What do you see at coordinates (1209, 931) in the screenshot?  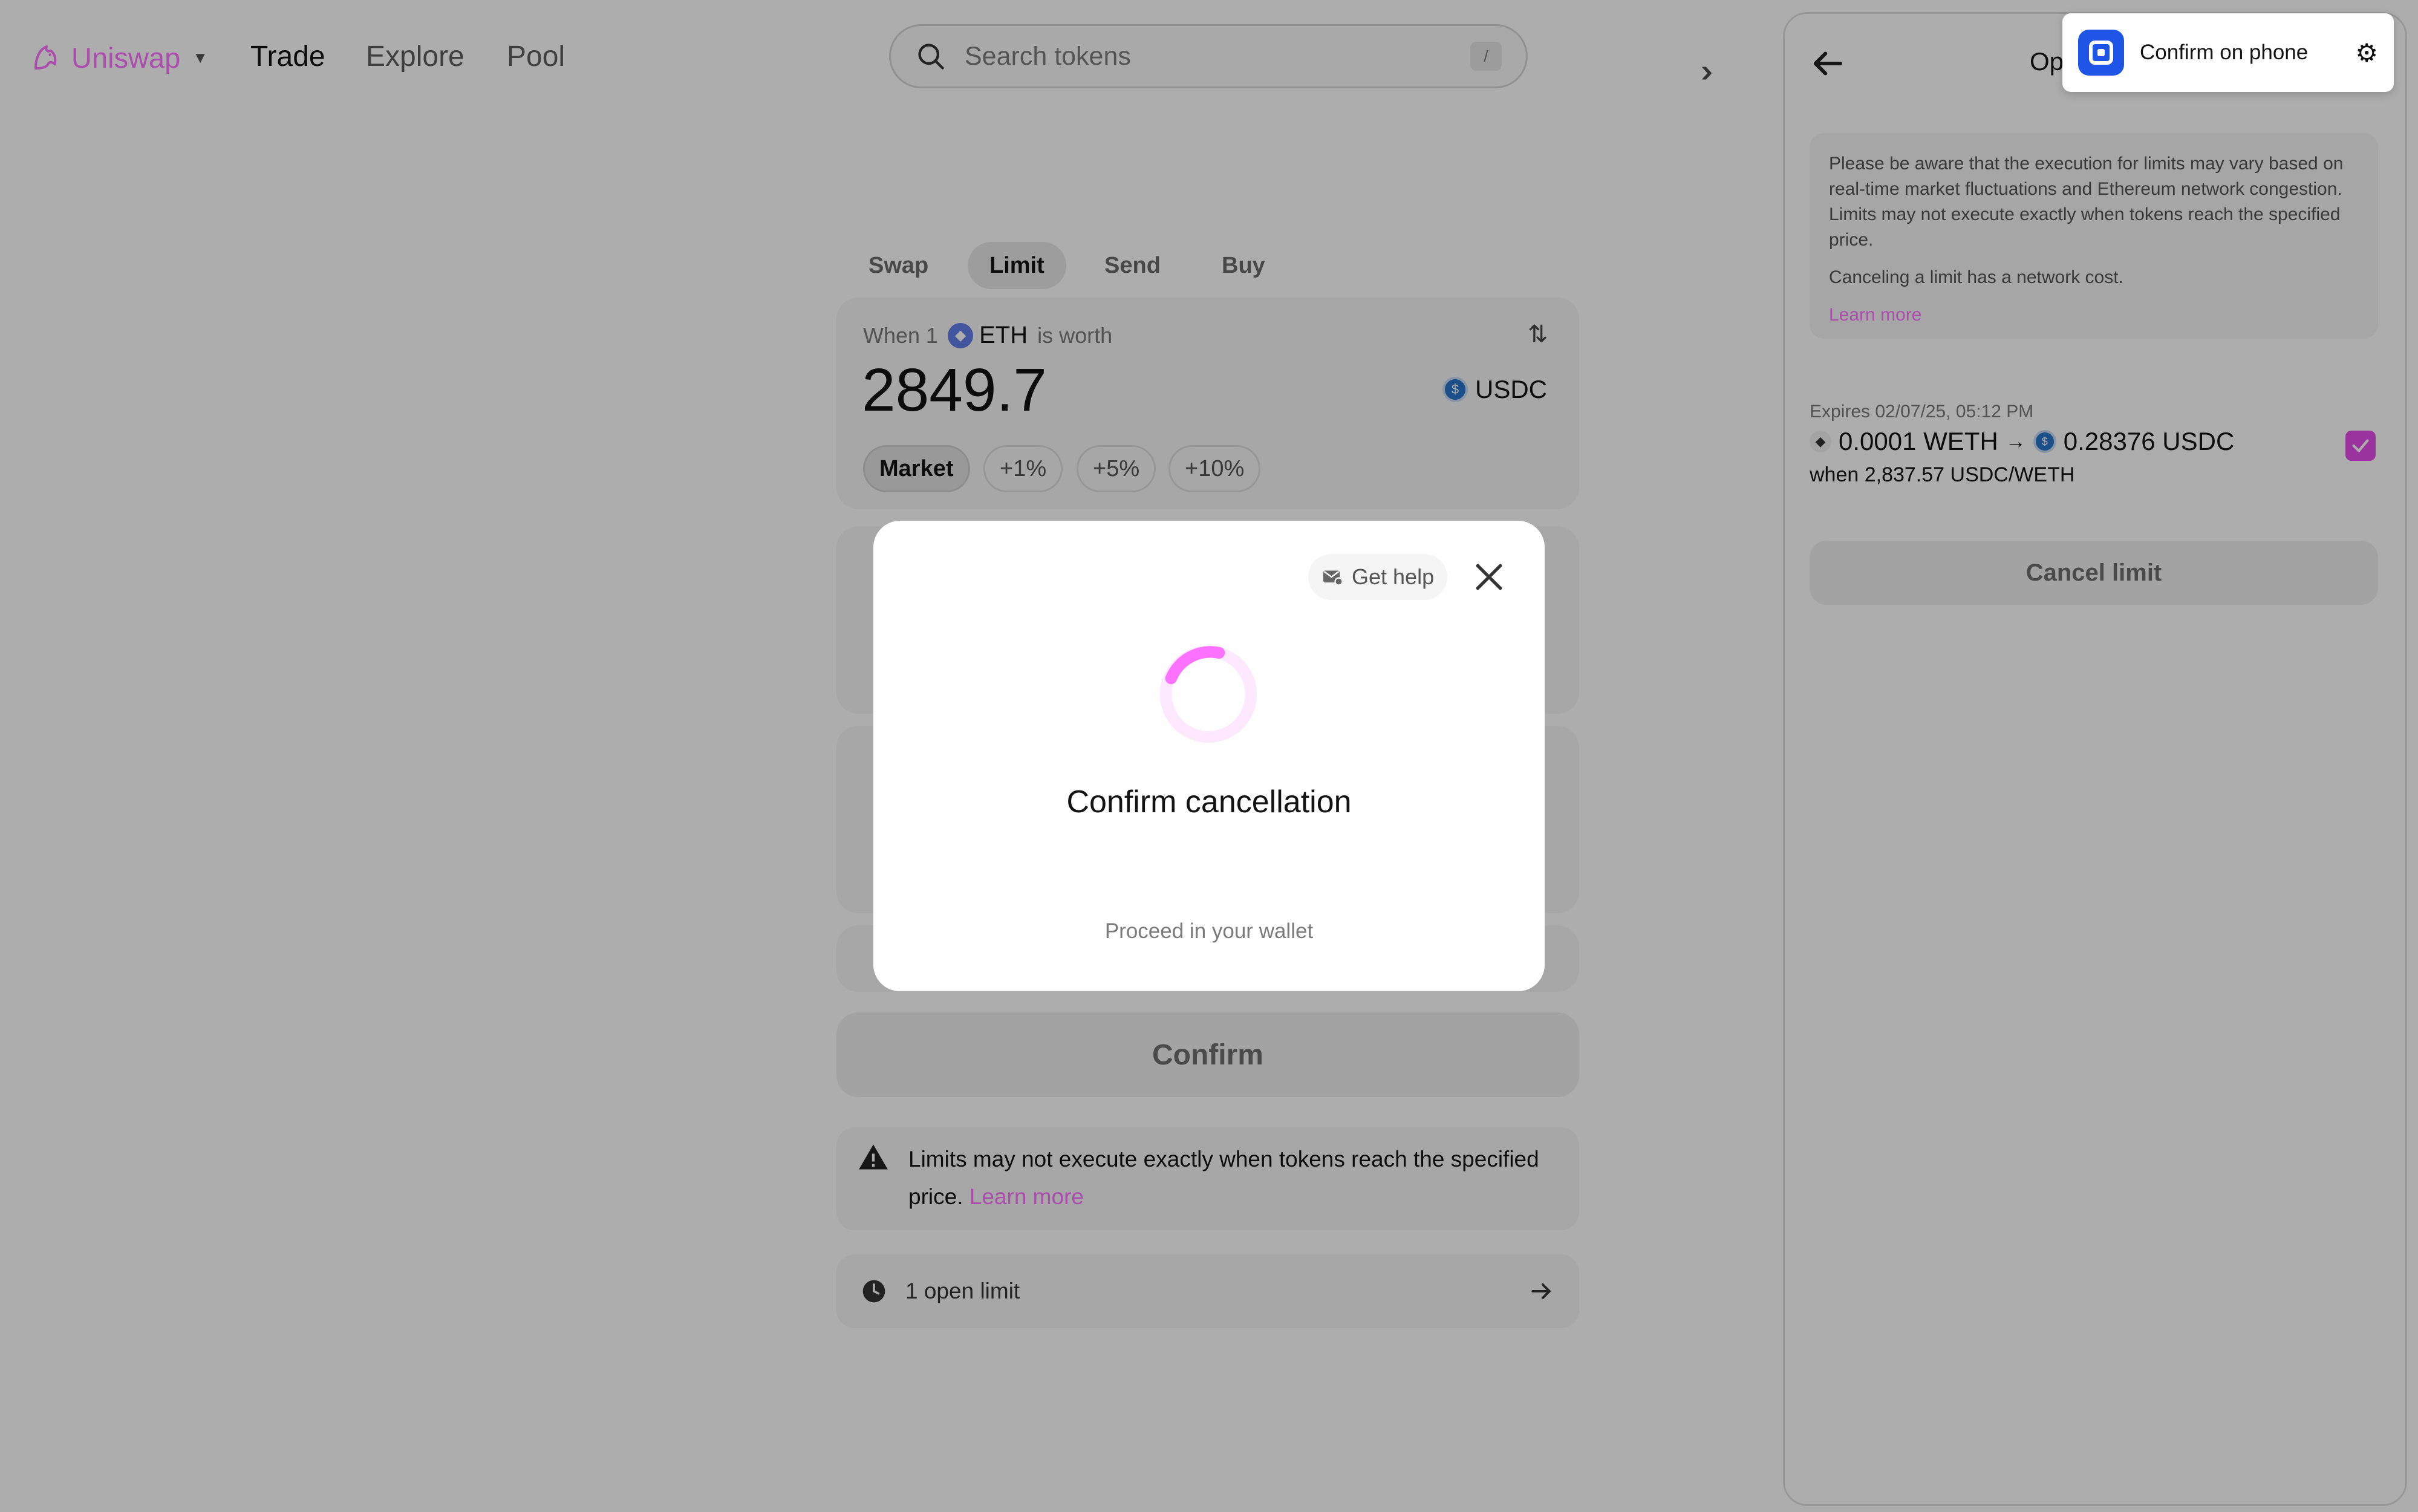 I see `modal-subtitle: Proceed in your wallet` at bounding box center [1209, 931].